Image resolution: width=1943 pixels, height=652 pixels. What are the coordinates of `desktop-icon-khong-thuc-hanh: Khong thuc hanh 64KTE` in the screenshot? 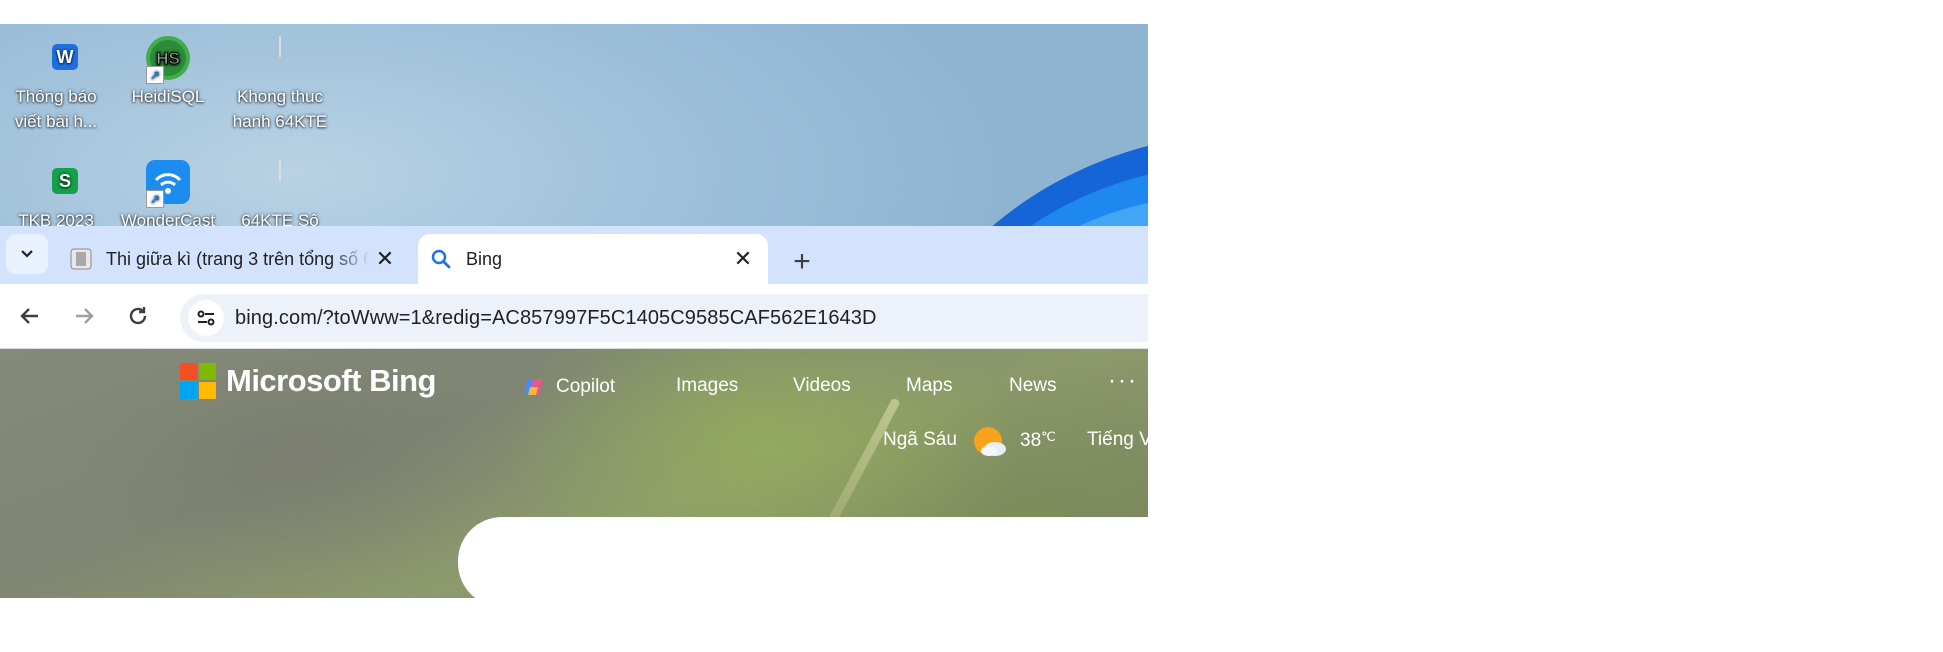 It's located at (280, 84).